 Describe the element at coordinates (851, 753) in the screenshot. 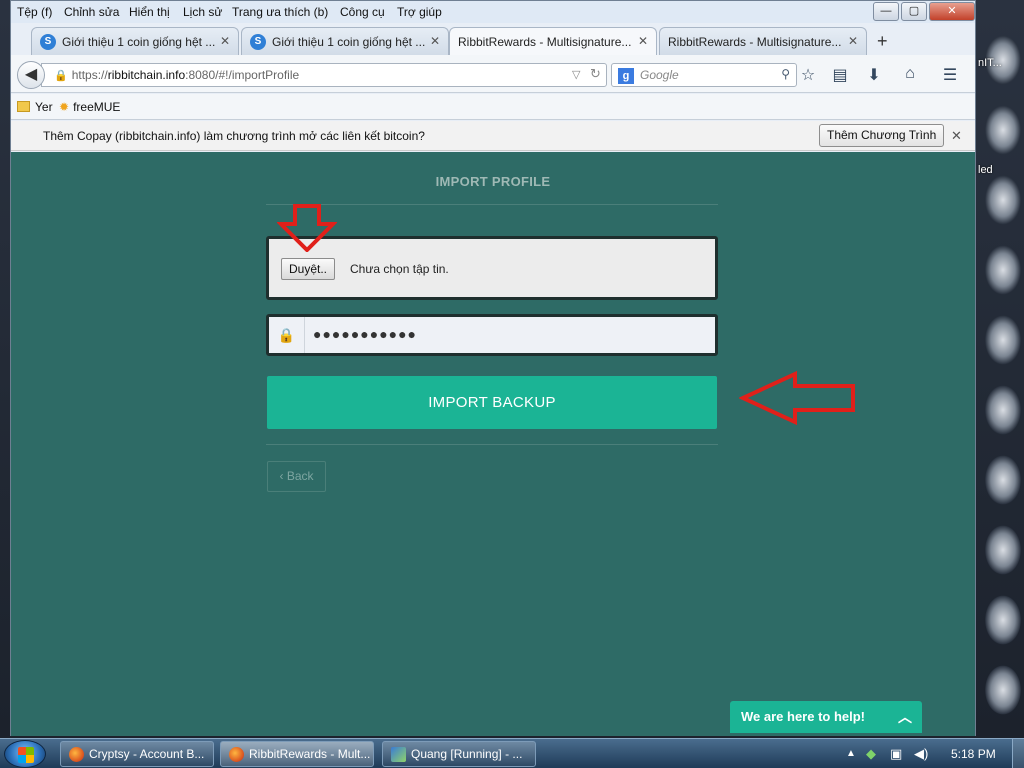

I see `tray-overflow-icon: ▲` at that location.